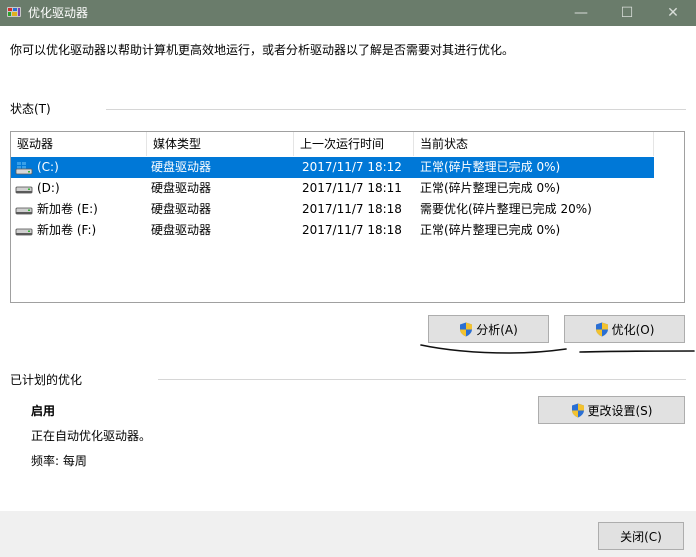 This screenshot has height=557, width=696. Describe the element at coordinates (43, 411) in the screenshot. I see `schedule-state: 启用` at that location.